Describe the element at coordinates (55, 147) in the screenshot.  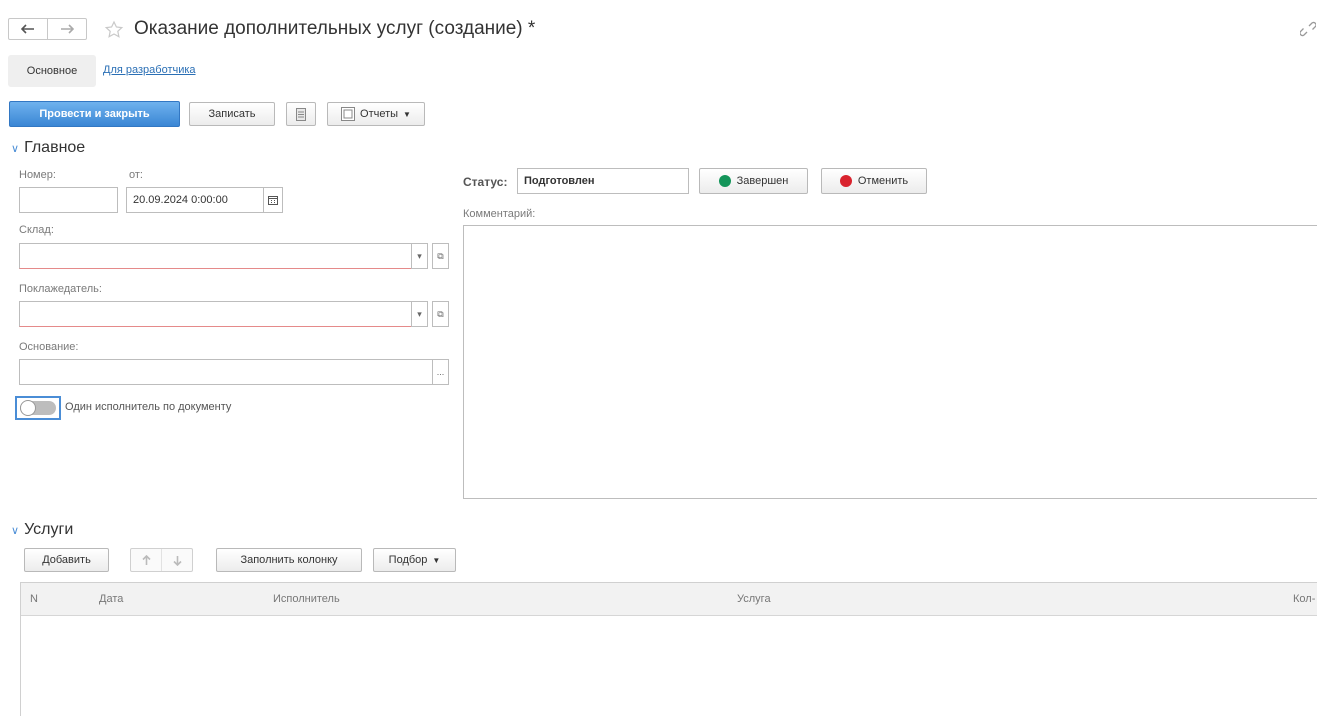
I see `main-section-title: Главное` at that location.